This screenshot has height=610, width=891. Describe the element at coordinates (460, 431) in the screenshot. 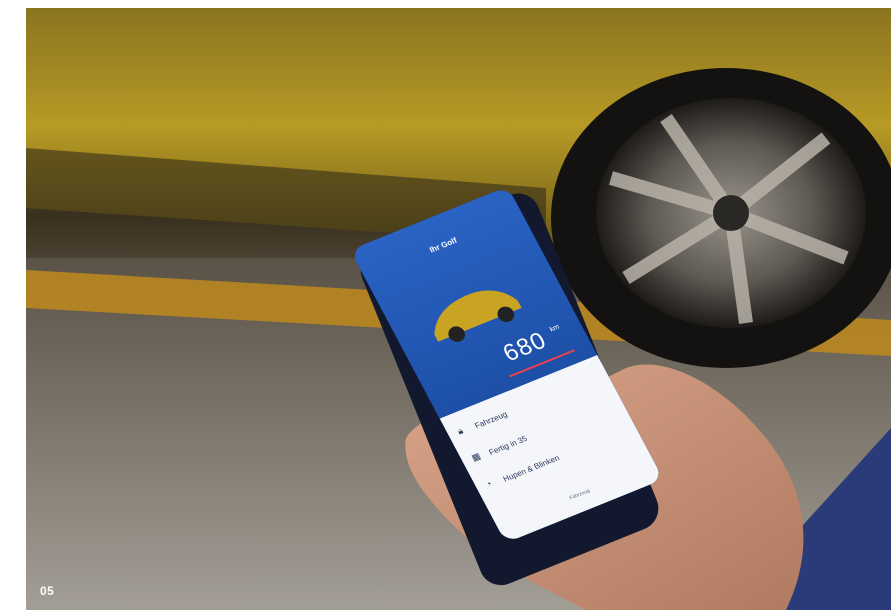

I see `lock-icon: 🔒︎` at that location.